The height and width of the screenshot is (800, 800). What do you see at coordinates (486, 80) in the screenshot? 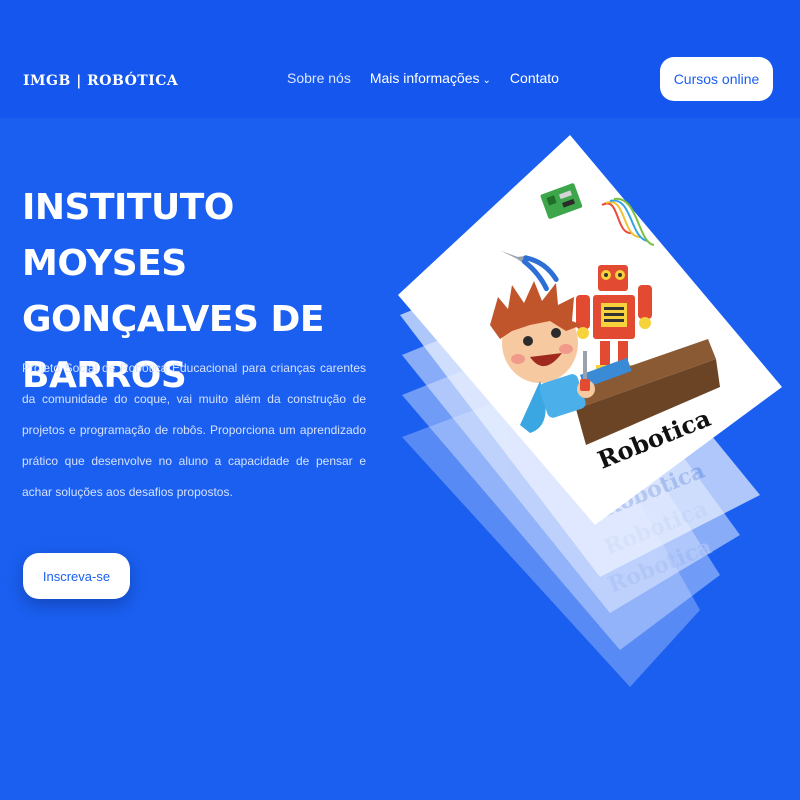
I see `chevron-down-icon: ⌄` at bounding box center [486, 80].